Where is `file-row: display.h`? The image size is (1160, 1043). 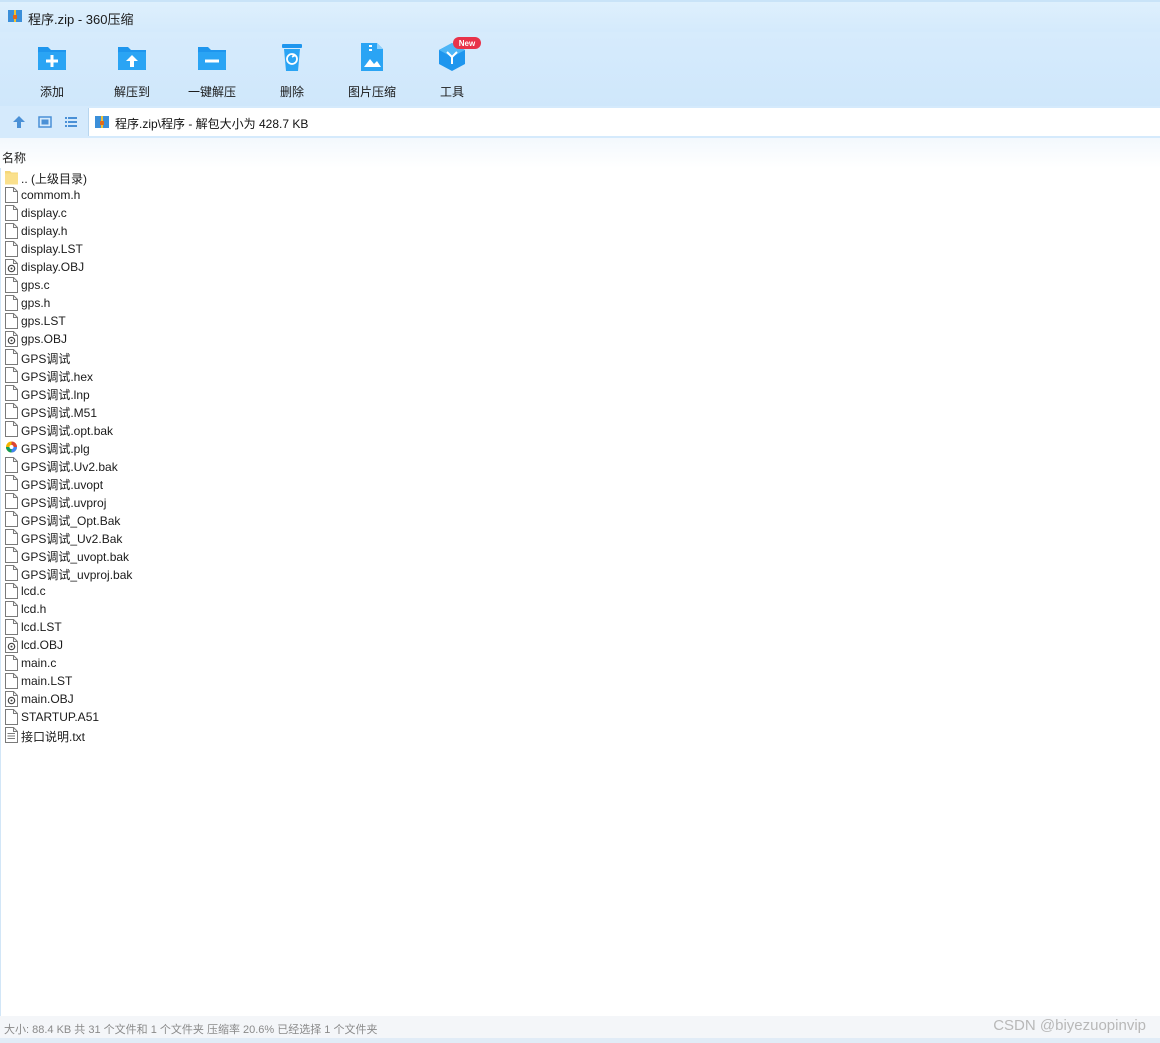 file-row: display.h is located at coordinates (580, 231).